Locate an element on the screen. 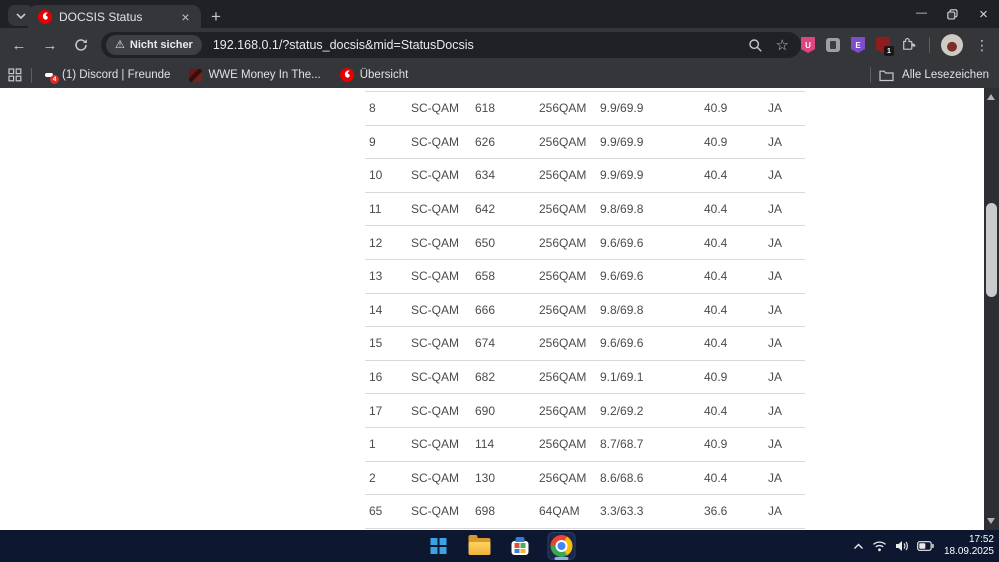 Image resolution: width=999 pixels, height=562 pixels. table-cell: 15 is located at coordinates (376, 343).